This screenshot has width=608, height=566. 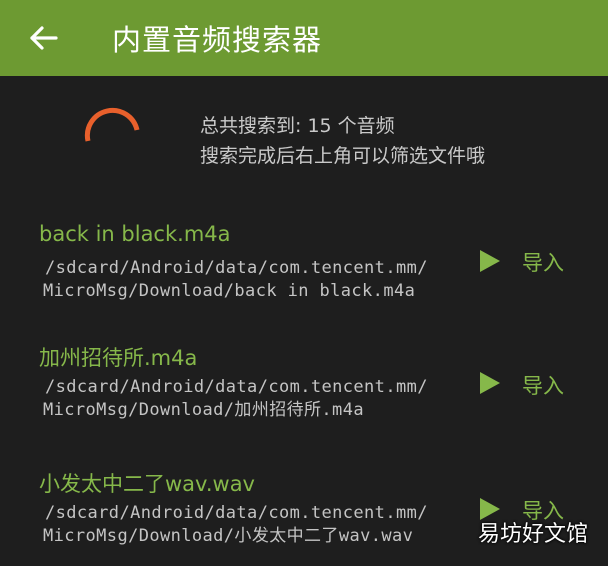 I want to click on page-title: 内置音频搜索器, so click(x=217, y=40).